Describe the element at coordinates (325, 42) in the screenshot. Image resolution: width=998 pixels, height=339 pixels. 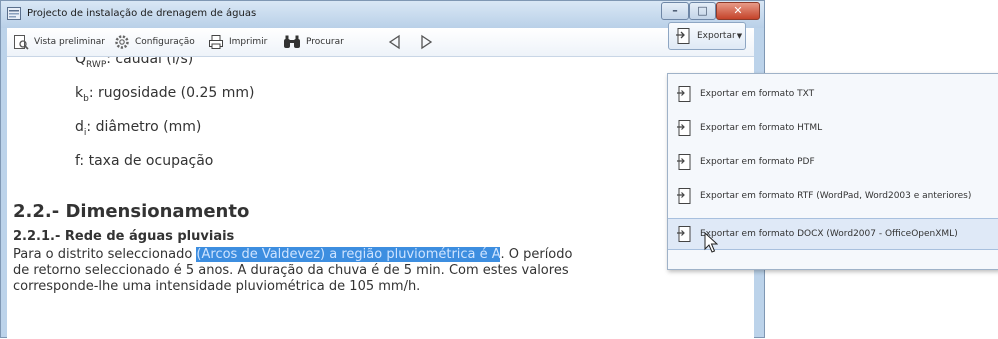
I see `search-label: Procurar` at that location.